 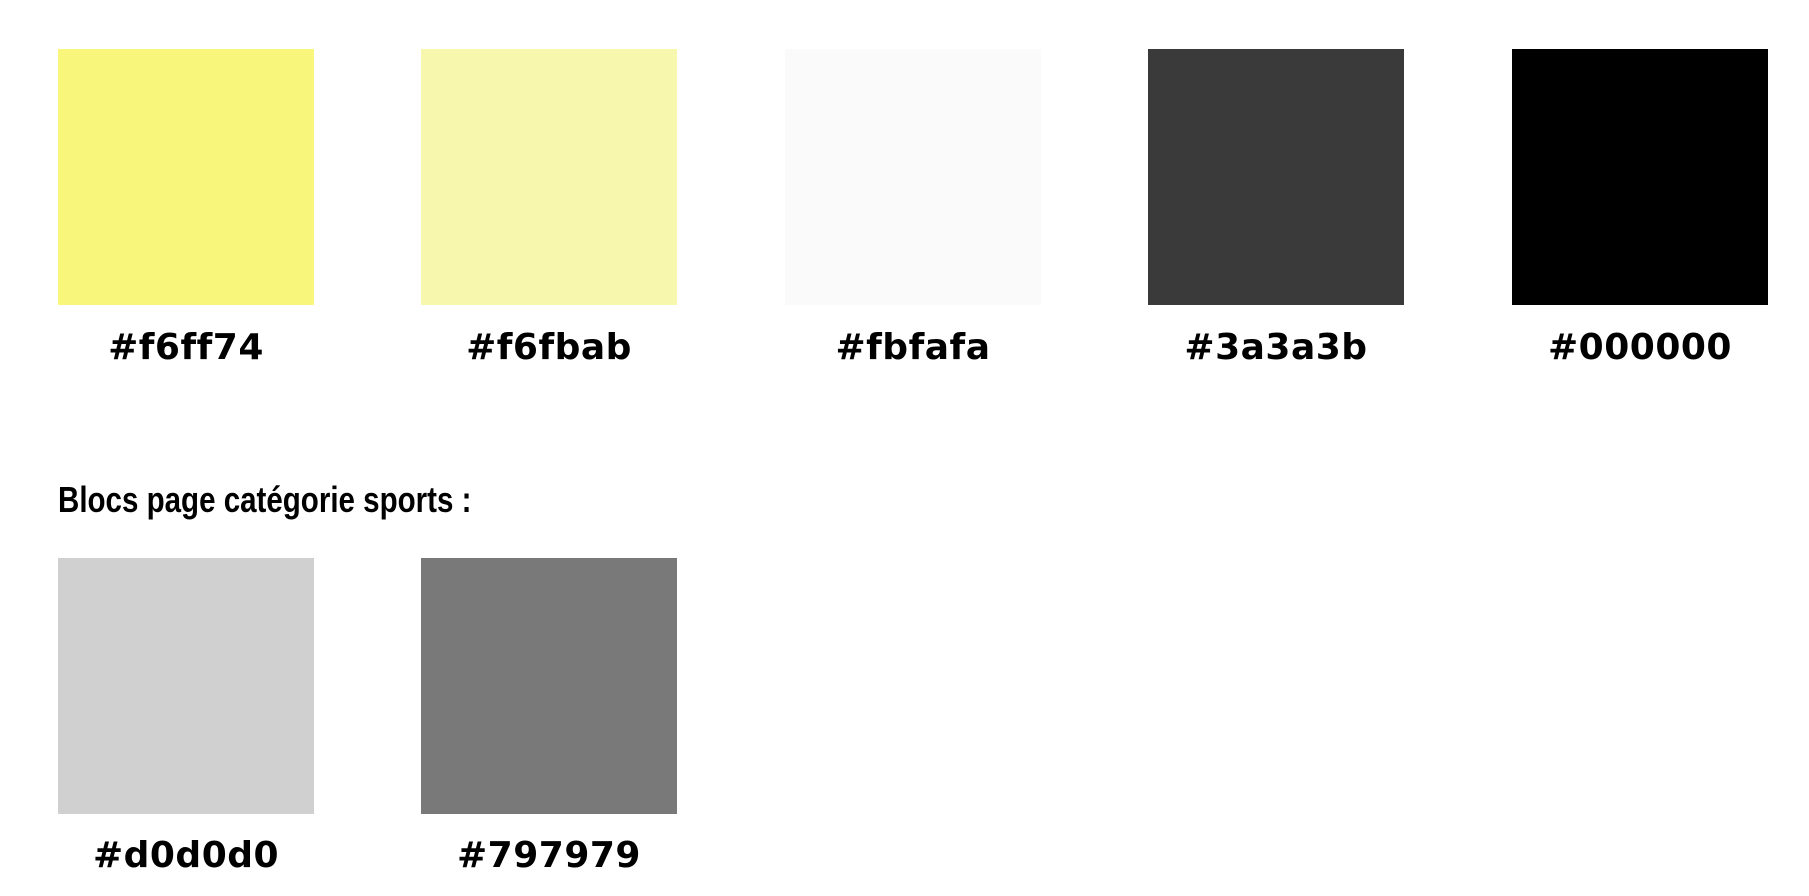 What do you see at coordinates (549, 855) in the screenshot?
I see `color-swatch-label: #797979` at bounding box center [549, 855].